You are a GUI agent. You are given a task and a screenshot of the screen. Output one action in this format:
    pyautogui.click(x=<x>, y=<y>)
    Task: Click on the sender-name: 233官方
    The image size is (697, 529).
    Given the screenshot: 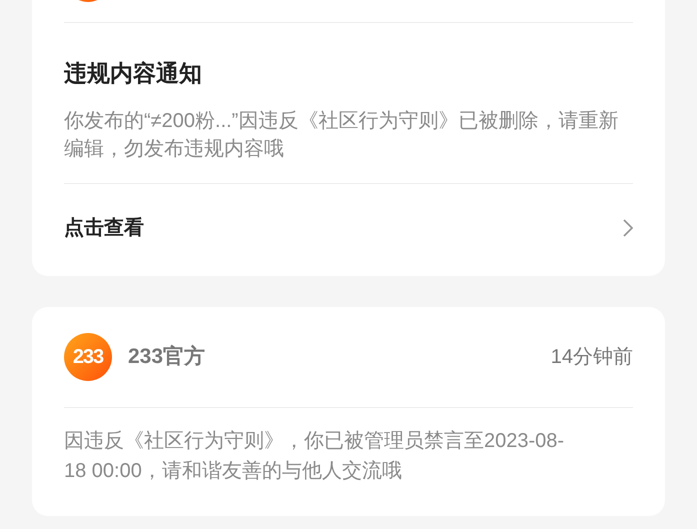 What is the action you would take?
    pyautogui.click(x=167, y=357)
    